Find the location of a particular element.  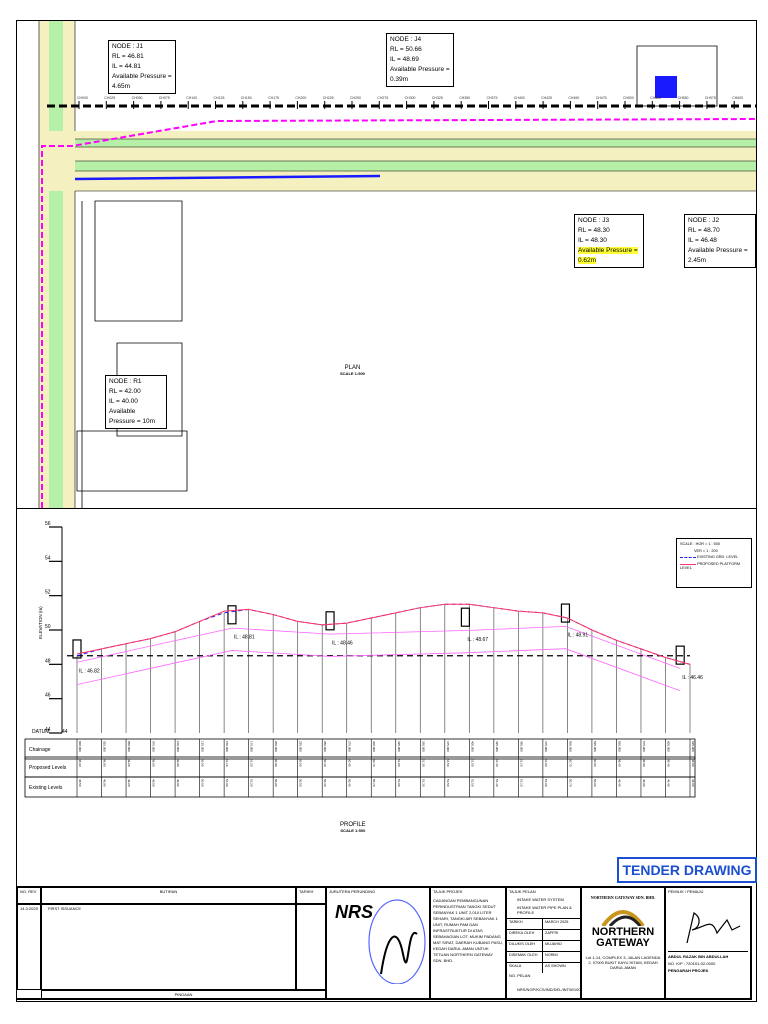

consultant-cell: JURUTERA PERUNDING NRS is located at coordinates (378, 943).